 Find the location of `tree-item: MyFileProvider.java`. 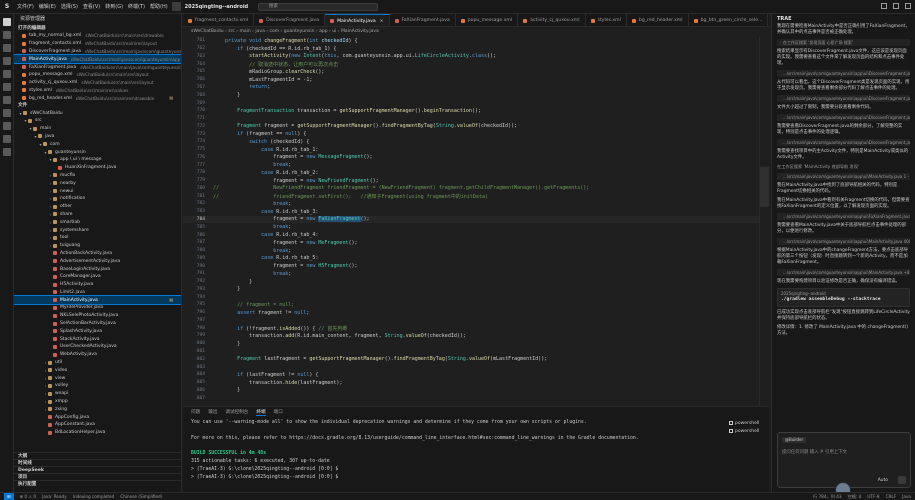

tree-item: MyFileProvider.java is located at coordinates (97, 308).